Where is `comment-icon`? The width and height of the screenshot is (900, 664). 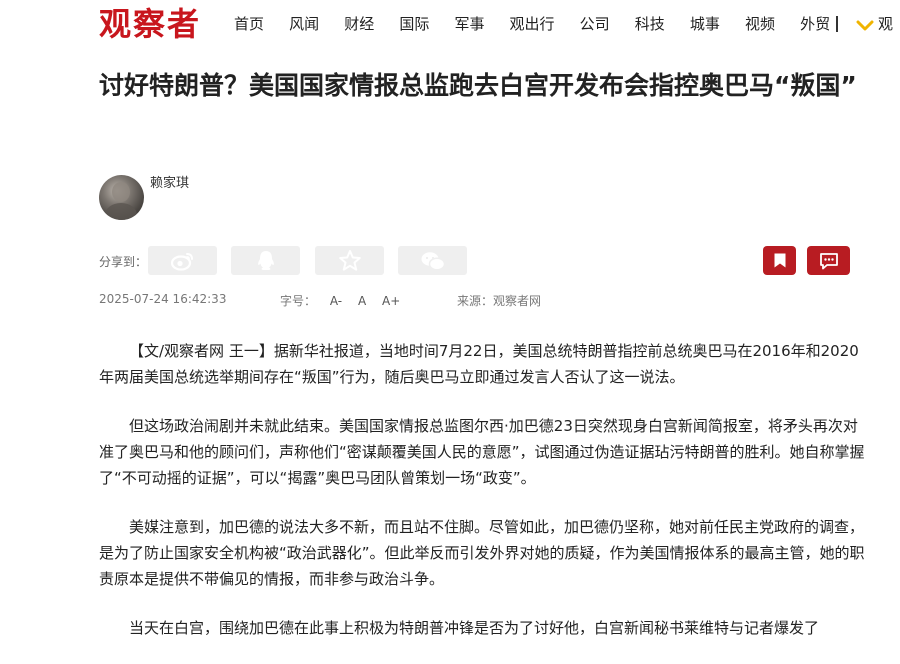
comment-icon is located at coordinates (828, 260).